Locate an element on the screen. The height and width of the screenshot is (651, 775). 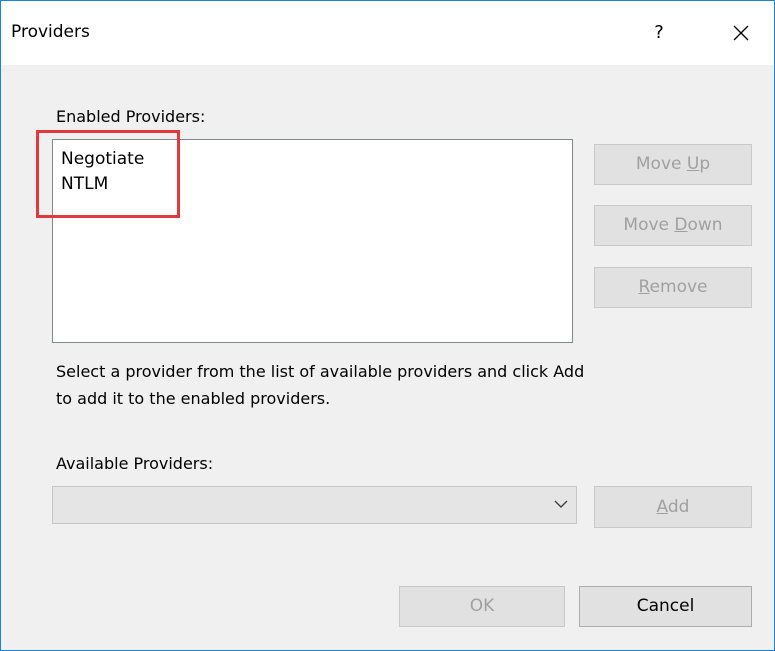
help-button: ? is located at coordinates (659, 33).